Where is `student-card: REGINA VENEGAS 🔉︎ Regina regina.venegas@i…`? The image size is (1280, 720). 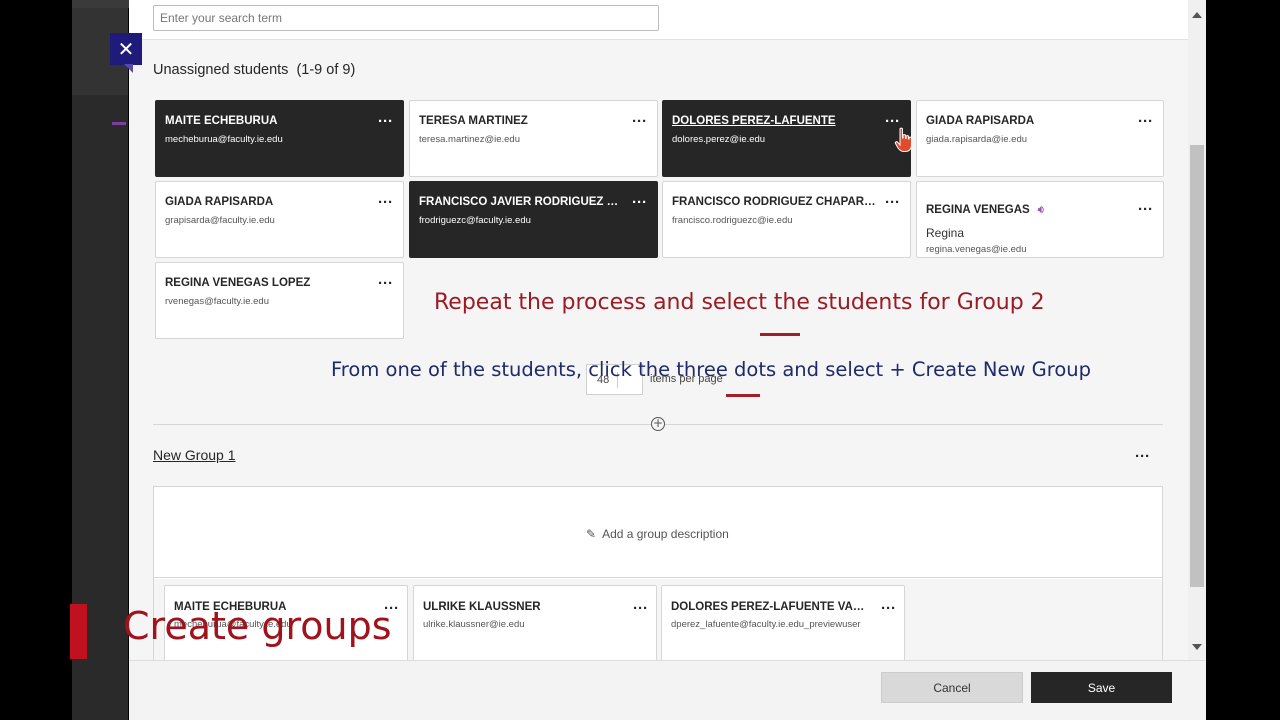 student-card: REGINA VENEGAS 🔉︎ Regina regina.venegas@i… is located at coordinates (1040, 219).